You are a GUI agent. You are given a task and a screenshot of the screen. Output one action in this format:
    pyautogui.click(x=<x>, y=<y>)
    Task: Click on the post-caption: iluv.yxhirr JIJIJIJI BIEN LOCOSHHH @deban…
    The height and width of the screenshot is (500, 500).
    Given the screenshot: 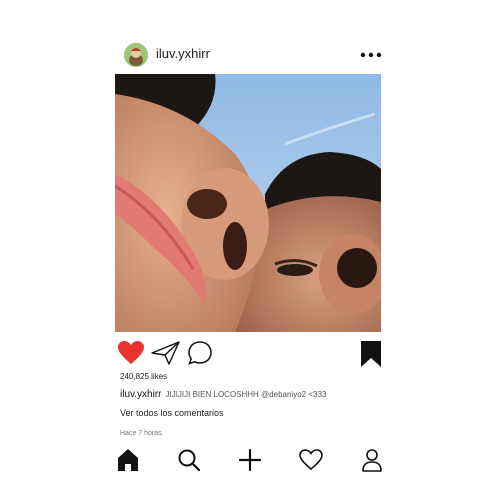 What is the action you would take?
    pyautogui.click(x=223, y=394)
    